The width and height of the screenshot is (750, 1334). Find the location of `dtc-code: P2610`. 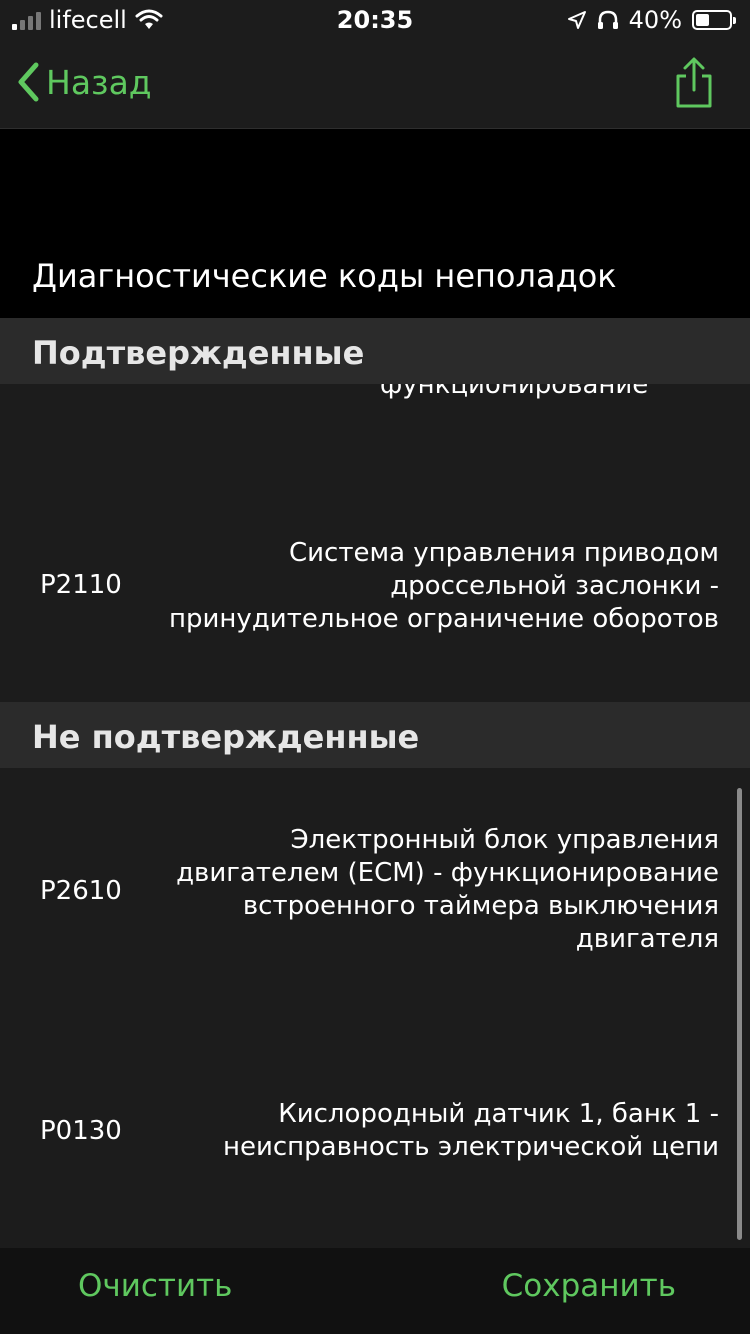

dtc-code: P2610 is located at coordinates (81, 891).